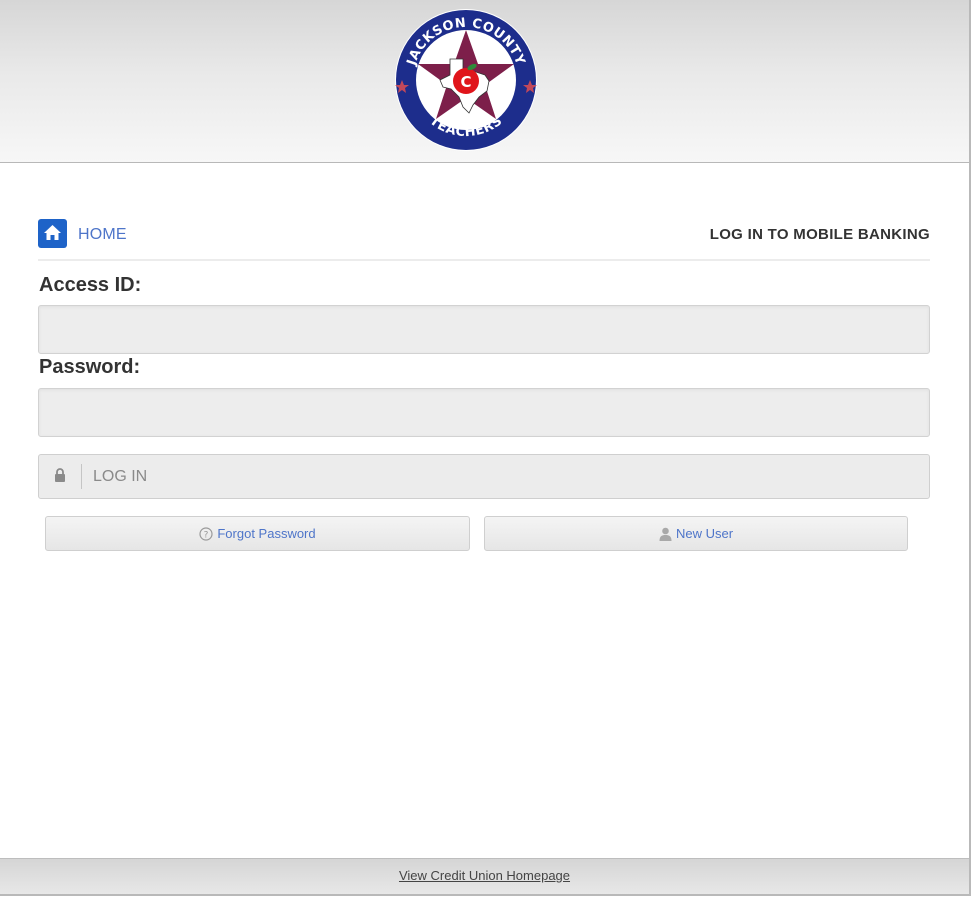 This screenshot has height=900, width=974. Describe the element at coordinates (102, 235) in the screenshot. I see `home-link: HOME` at that location.